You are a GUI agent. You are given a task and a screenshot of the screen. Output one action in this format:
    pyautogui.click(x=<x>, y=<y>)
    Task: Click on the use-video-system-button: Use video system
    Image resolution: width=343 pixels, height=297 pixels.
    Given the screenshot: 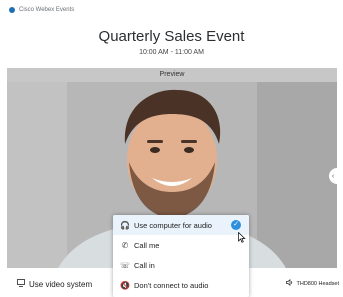 What is the action you would take?
    pyautogui.click(x=54, y=284)
    